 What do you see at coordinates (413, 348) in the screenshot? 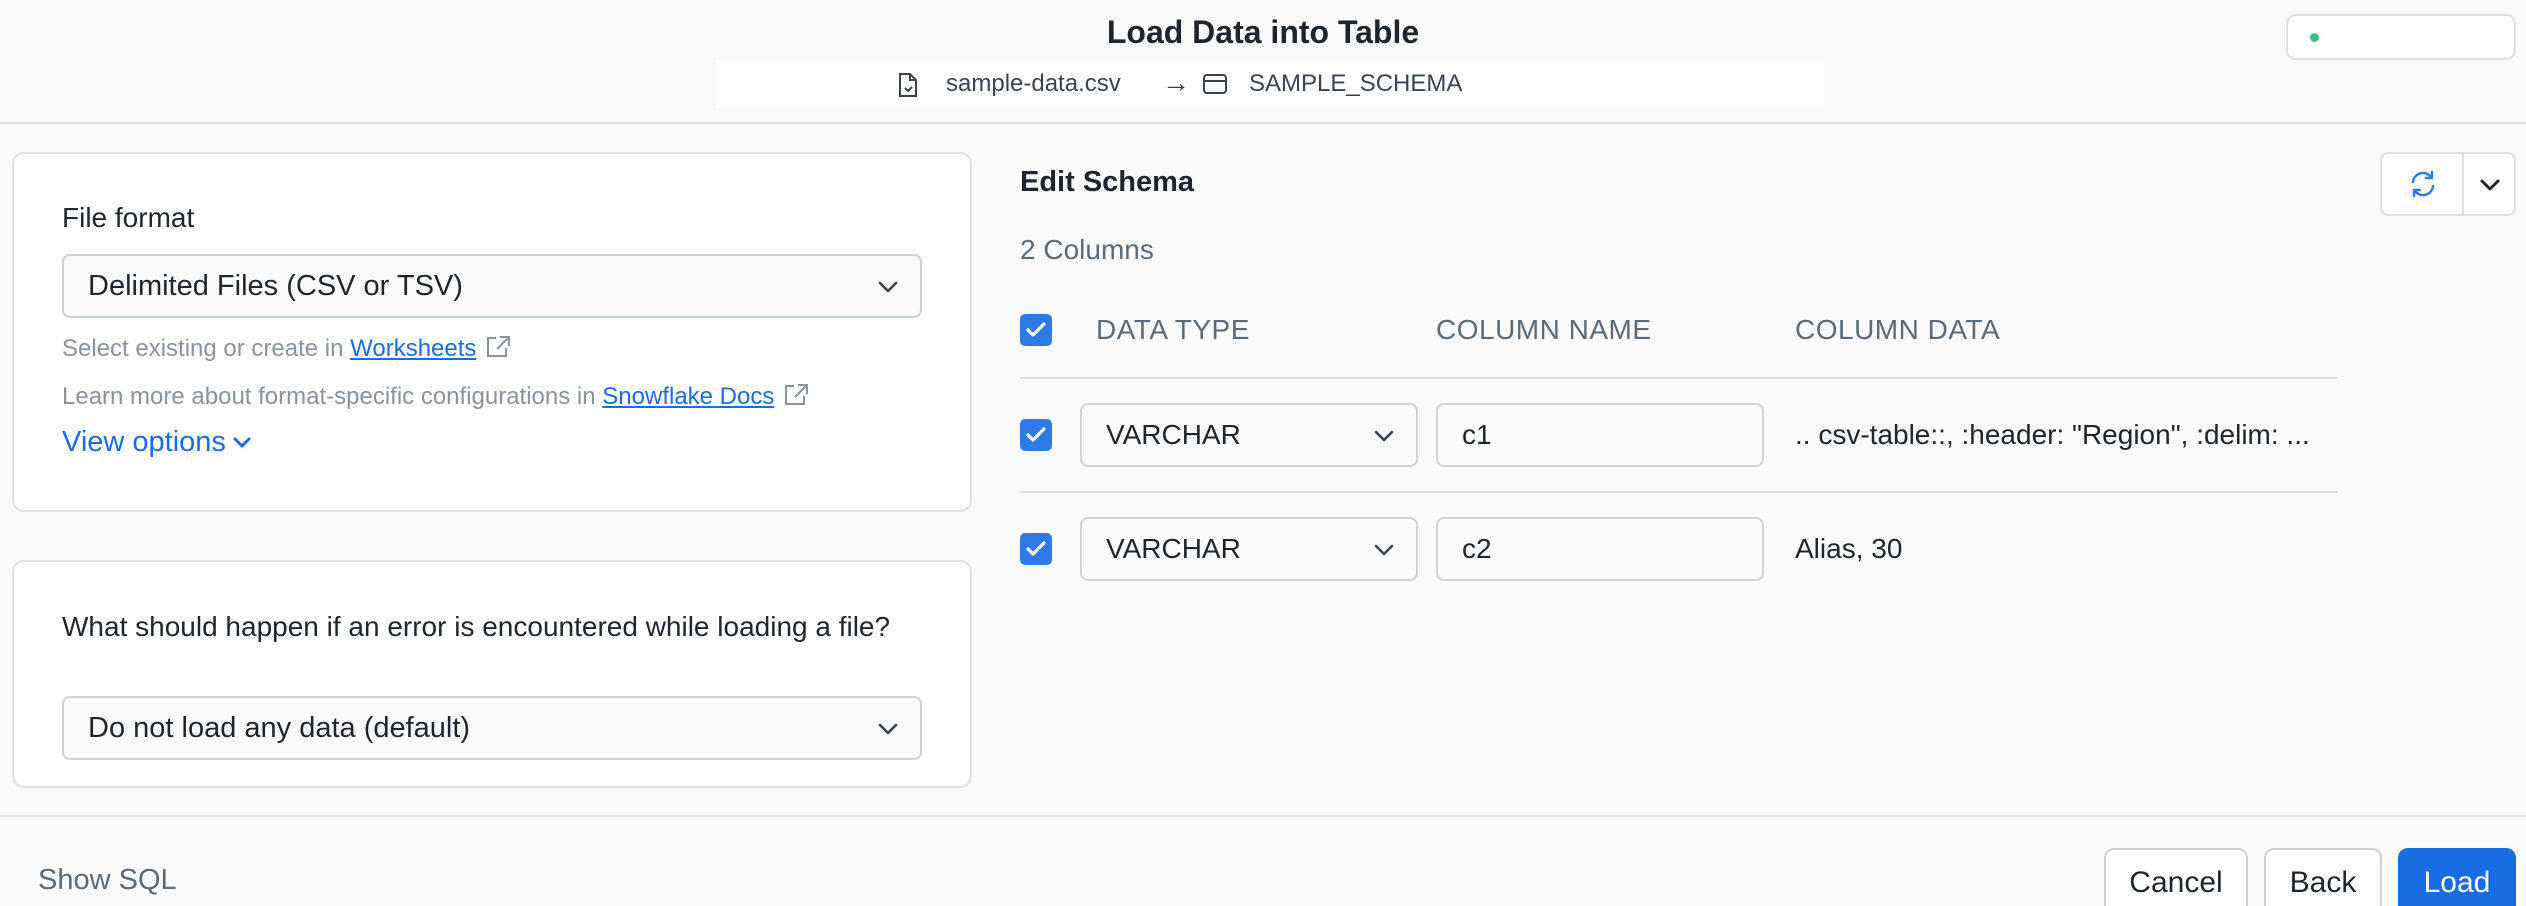
I see `worksheets-link: Worksheets` at bounding box center [413, 348].